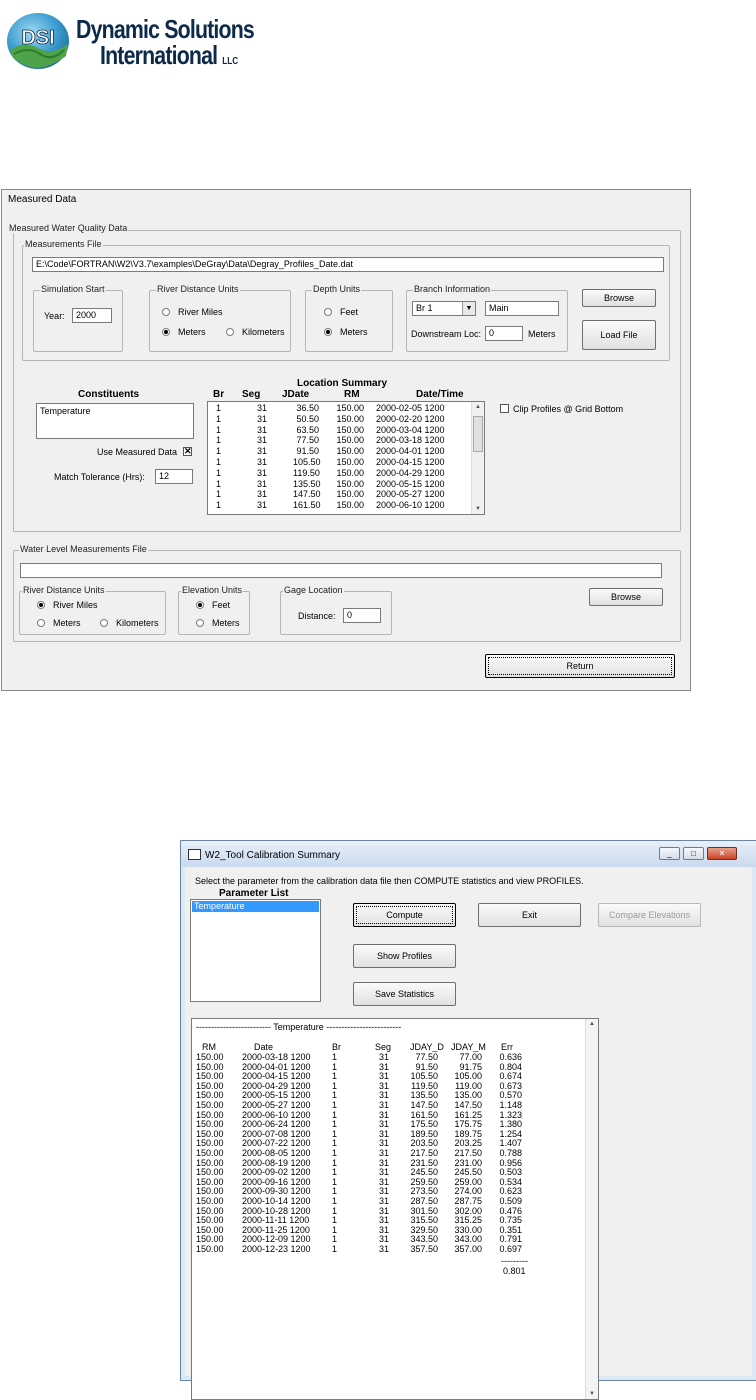 This screenshot has height=1400, width=756. Describe the element at coordinates (41, 605) in the screenshot. I see `wl-river-miles-radio` at that location.